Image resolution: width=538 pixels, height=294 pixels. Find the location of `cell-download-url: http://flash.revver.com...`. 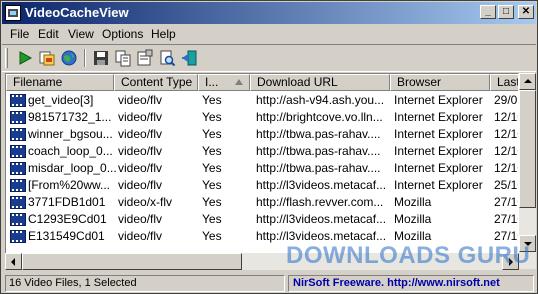

cell-download-url: http://flash.revver.com... is located at coordinates (320, 202).